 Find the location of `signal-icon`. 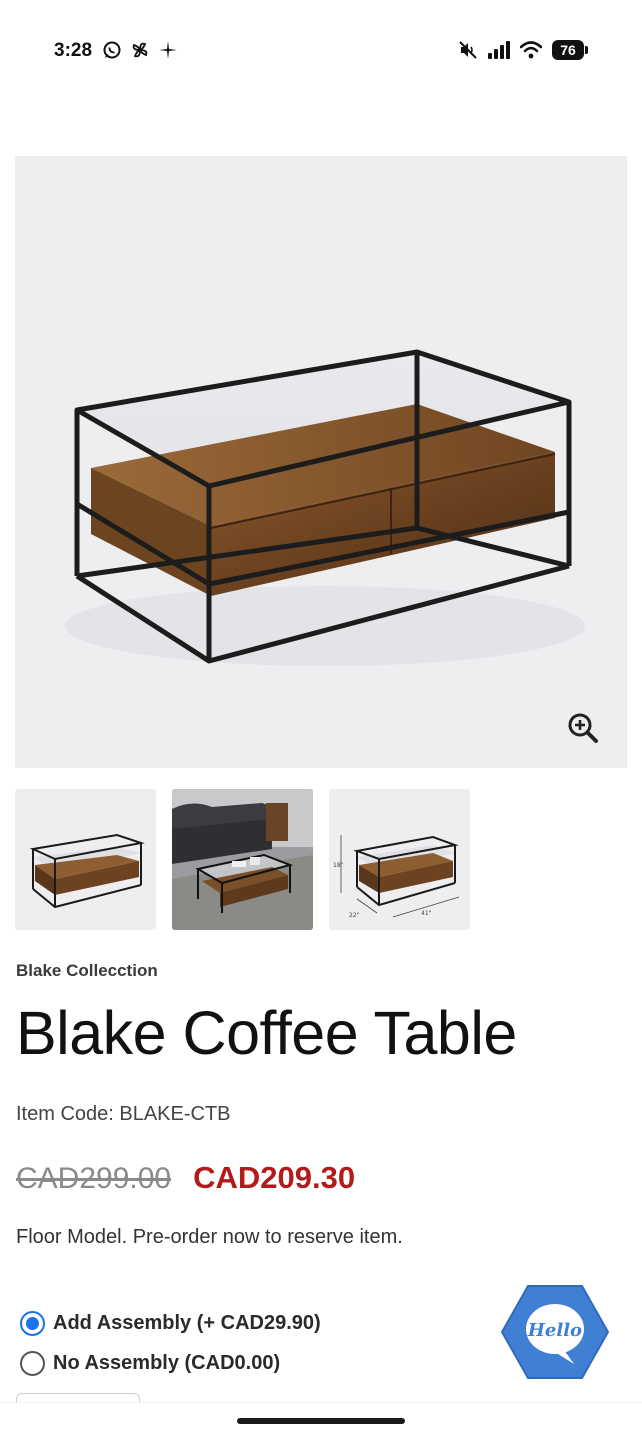

signal-icon is located at coordinates (499, 50).